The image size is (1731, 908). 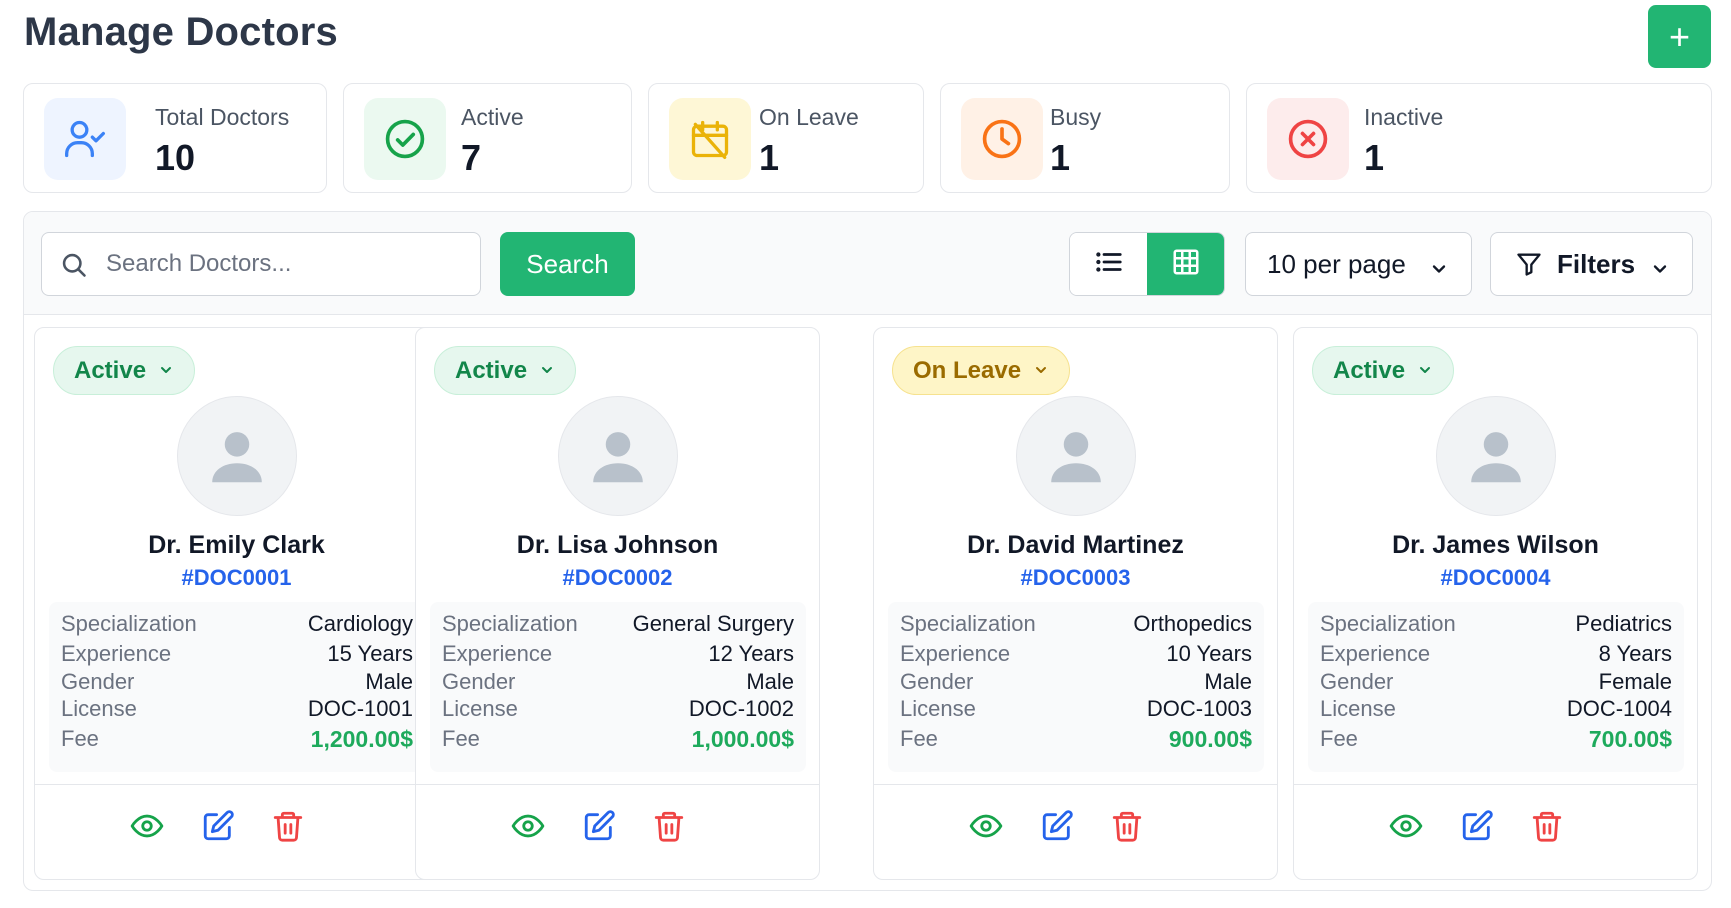 I want to click on search-input, so click(x=286, y=264).